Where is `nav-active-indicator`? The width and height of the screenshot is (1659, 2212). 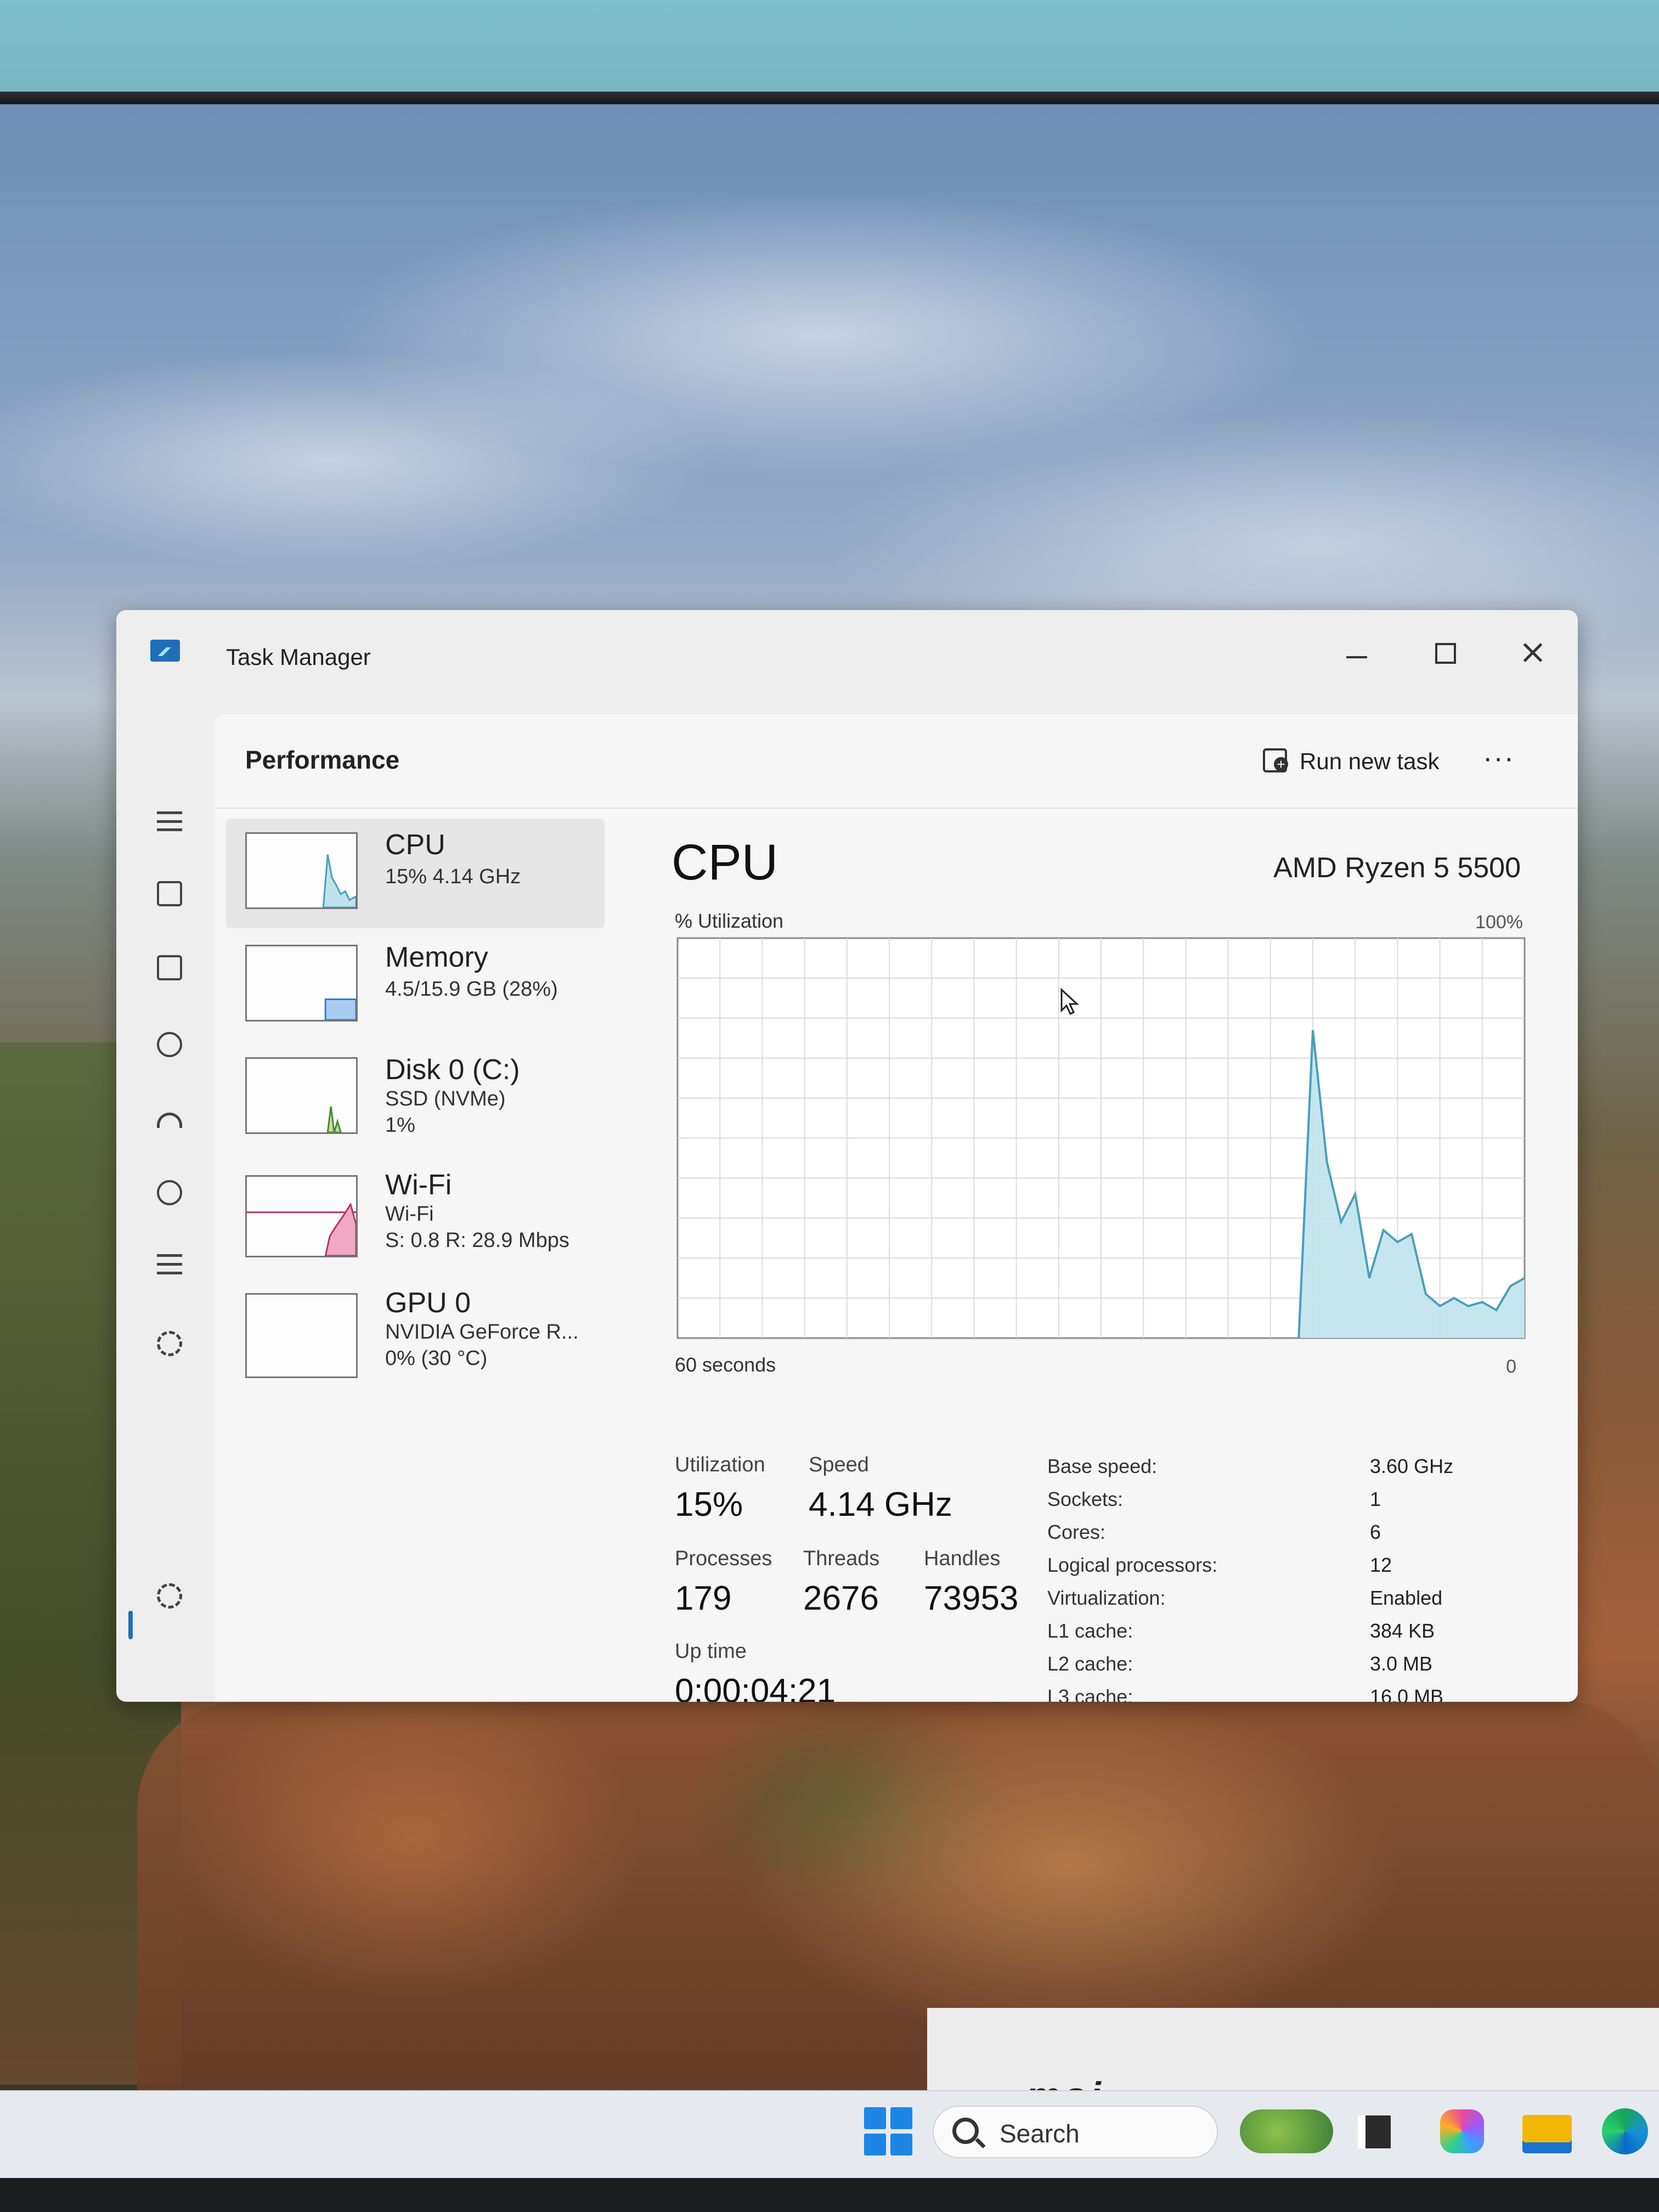
nav-active-indicator is located at coordinates (130, 1625).